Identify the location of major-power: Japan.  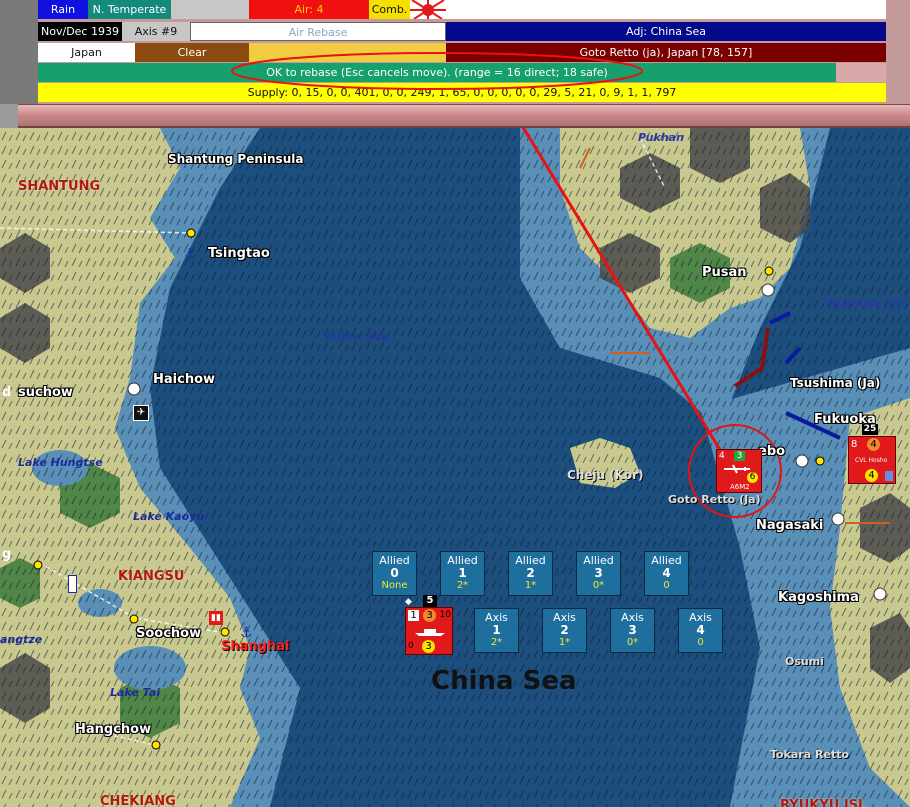
(86, 52).